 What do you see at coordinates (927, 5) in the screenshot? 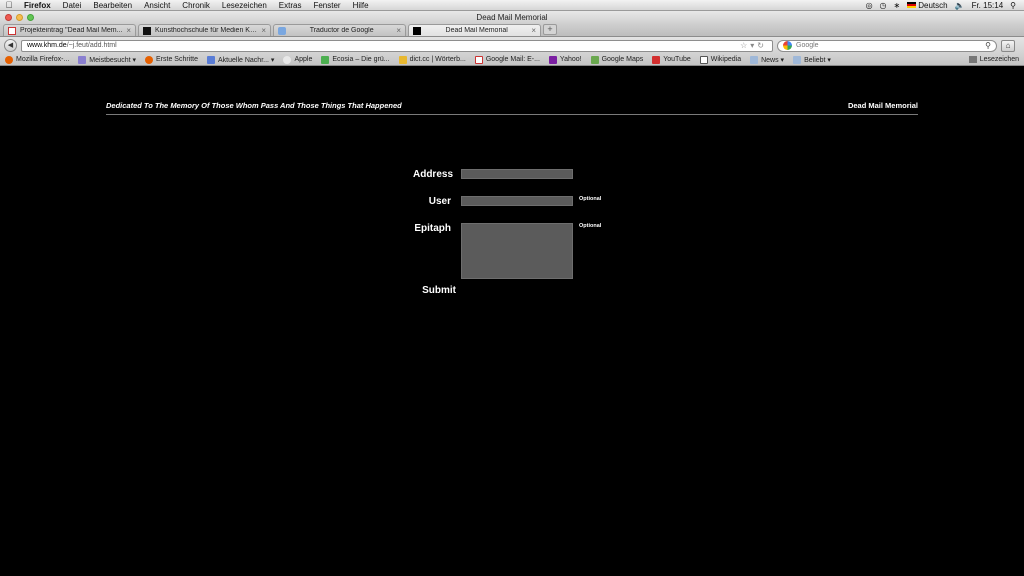
I see `language-menu: Deutsch` at bounding box center [927, 5].